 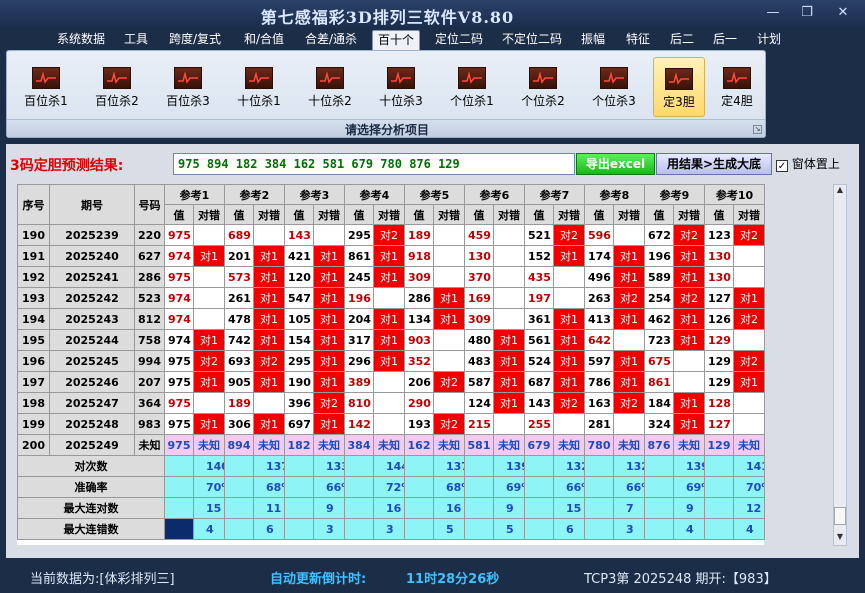 I want to click on stat-value-cell: 4, so click(x=689, y=529).